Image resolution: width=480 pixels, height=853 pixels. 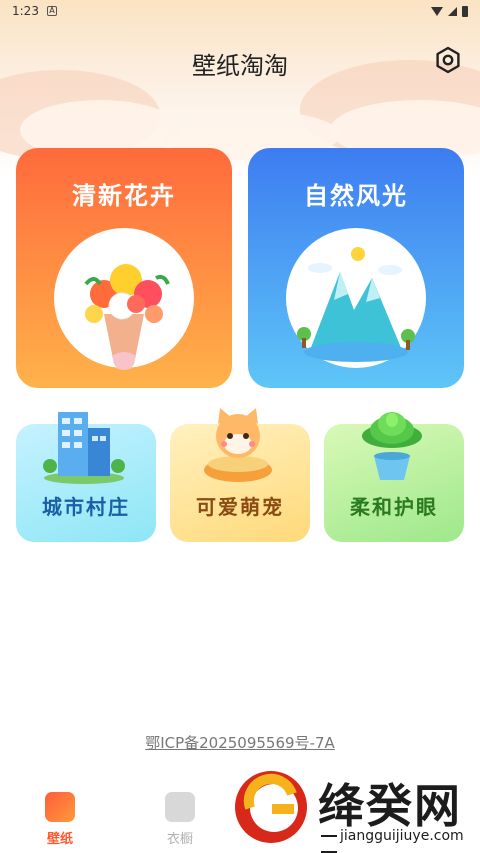 I want to click on page-title: 壁纸淘淘, so click(x=240, y=66).